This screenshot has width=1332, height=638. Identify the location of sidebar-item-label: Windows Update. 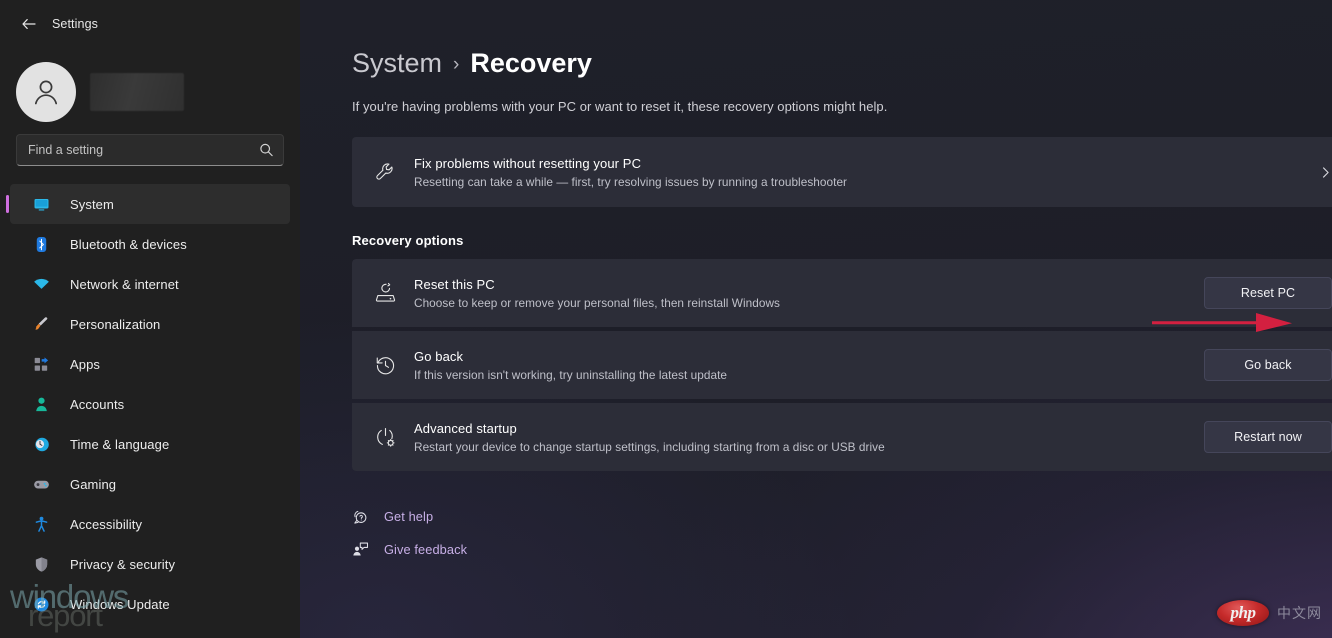
(120, 604).